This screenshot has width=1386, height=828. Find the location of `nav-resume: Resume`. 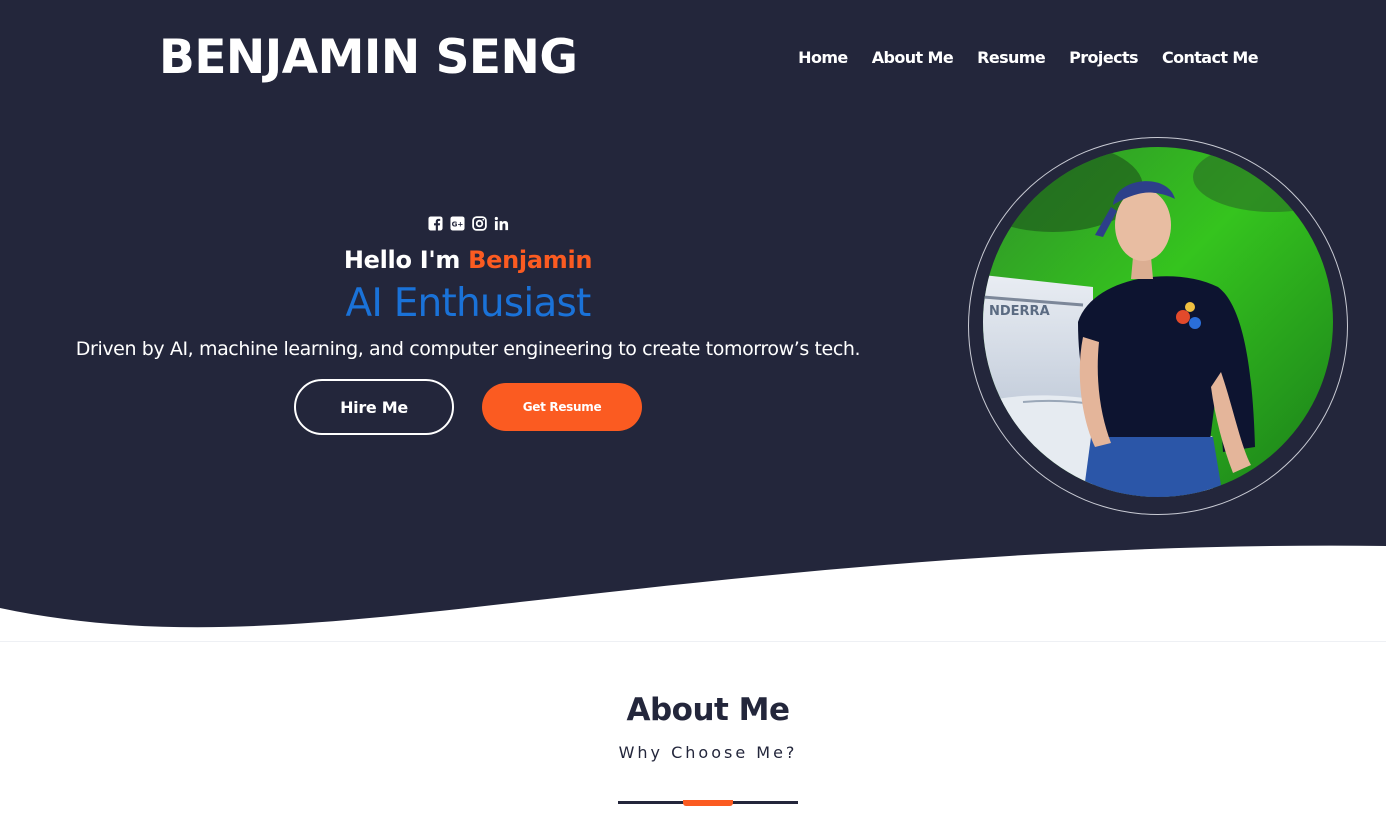

nav-resume: Resume is located at coordinates (1011, 58).